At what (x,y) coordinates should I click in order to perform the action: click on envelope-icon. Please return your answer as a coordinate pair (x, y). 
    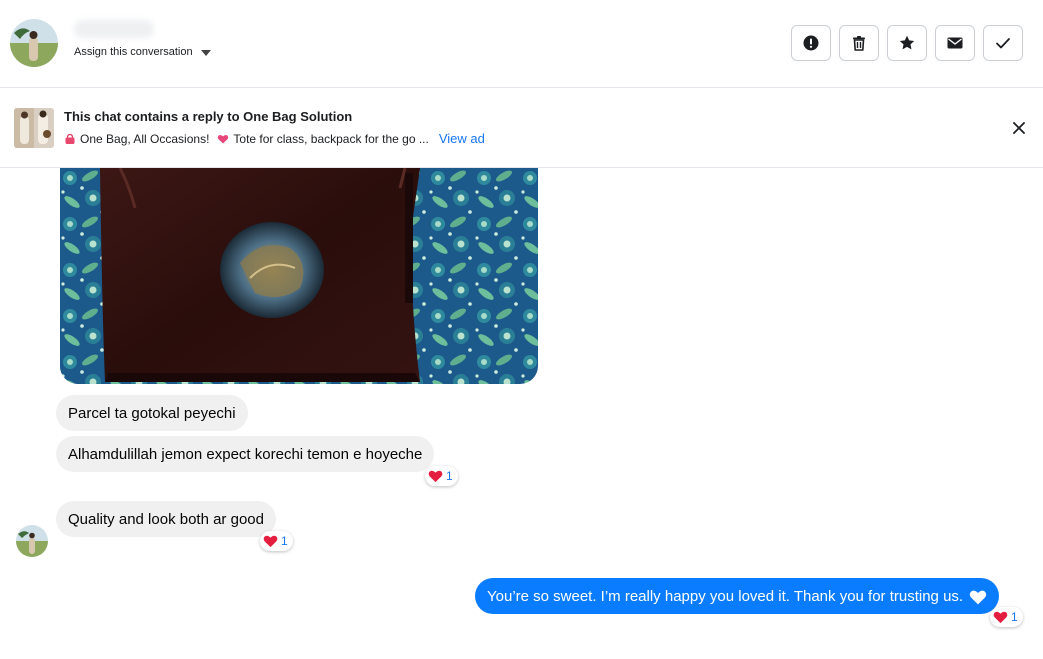
    Looking at the image, I should click on (955, 43).